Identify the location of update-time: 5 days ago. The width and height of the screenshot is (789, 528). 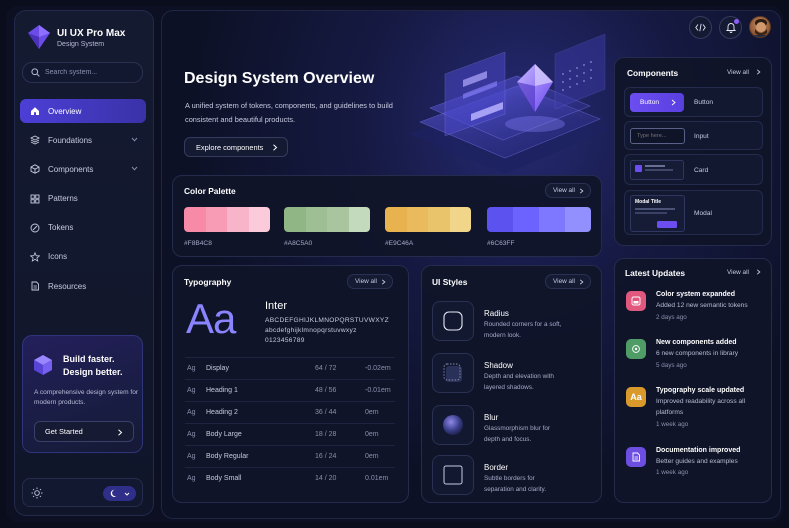
(671, 365).